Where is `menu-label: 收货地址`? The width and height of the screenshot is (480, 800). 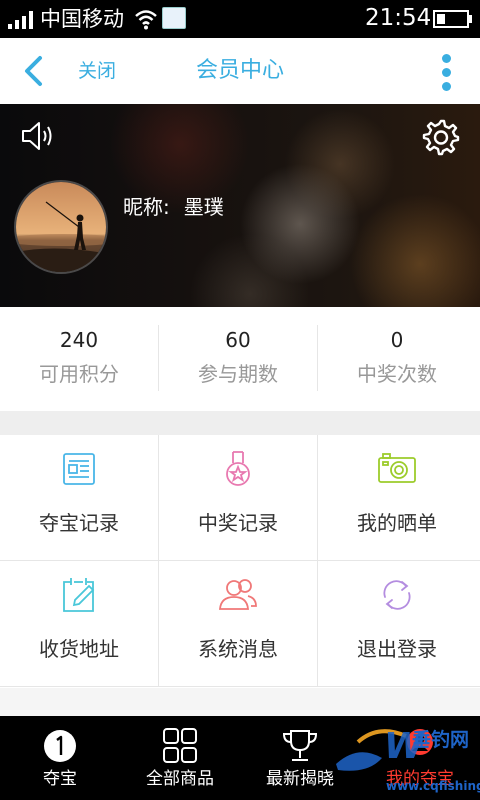 menu-label: 收货地址 is located at coordinates (79, 649).